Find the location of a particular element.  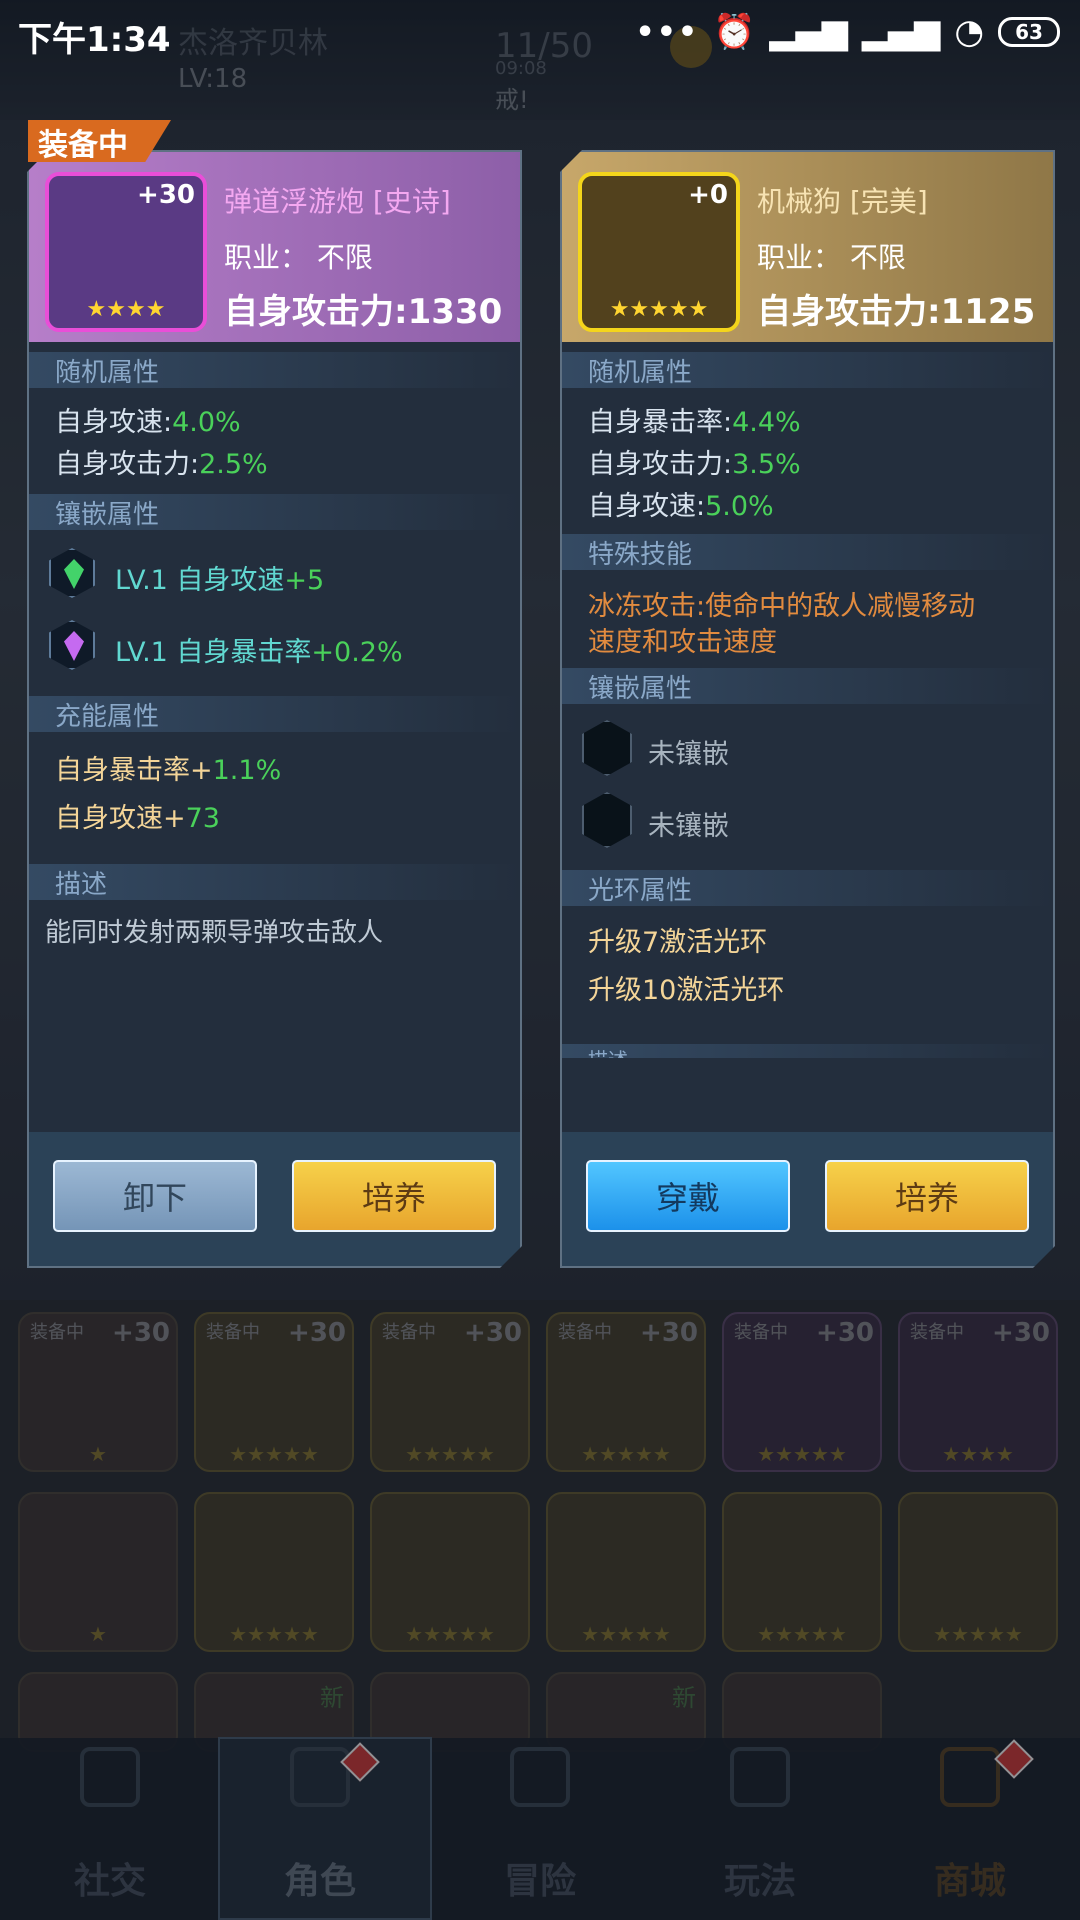

item-icon: +0 ★★★★★ is located at coordinates (659, 252).